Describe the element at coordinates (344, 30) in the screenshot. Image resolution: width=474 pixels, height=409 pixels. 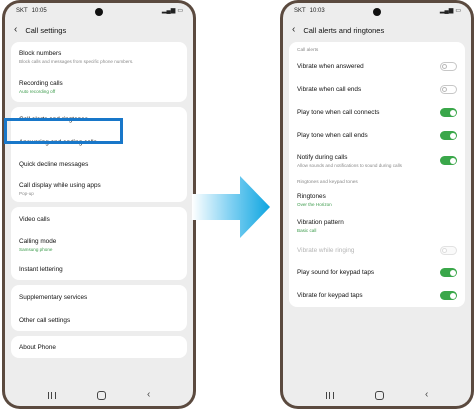
I see `page-title: Call alerts and ringtones` at that location.